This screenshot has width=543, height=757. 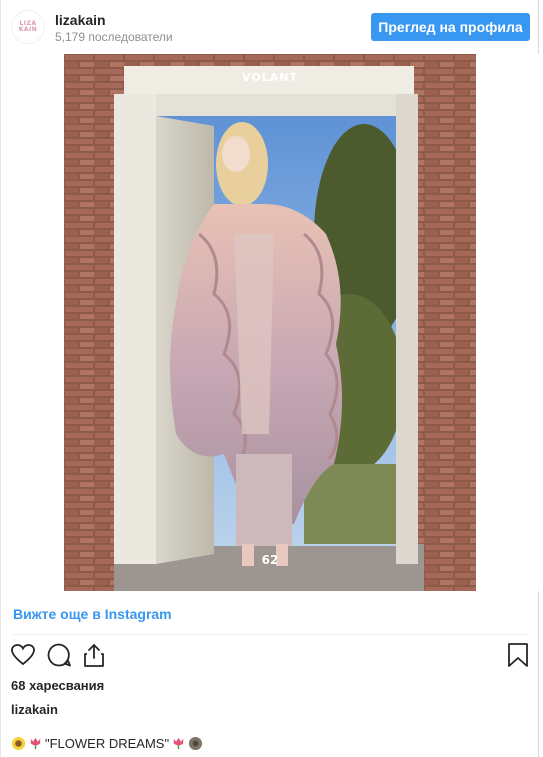 I want to click on like-count: 68 харесвания, so click(x=57, y=685).